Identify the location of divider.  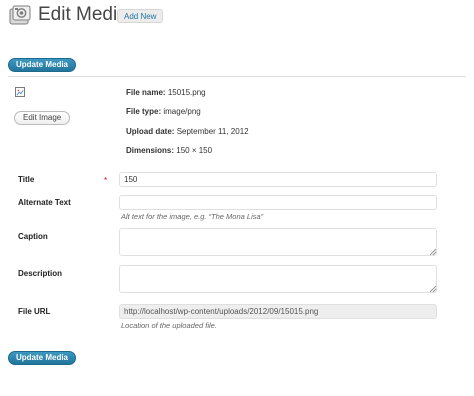
(237, 76).